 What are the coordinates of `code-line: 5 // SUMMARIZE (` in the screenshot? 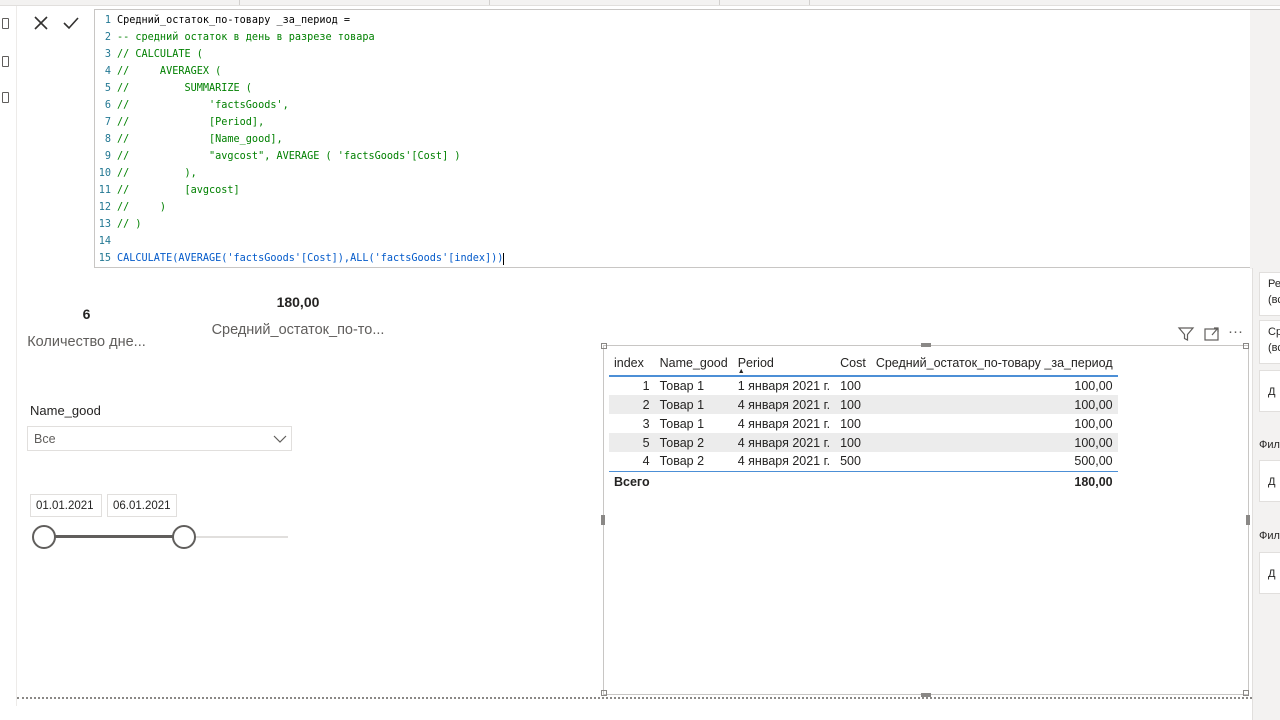 It's located at (670, 88).